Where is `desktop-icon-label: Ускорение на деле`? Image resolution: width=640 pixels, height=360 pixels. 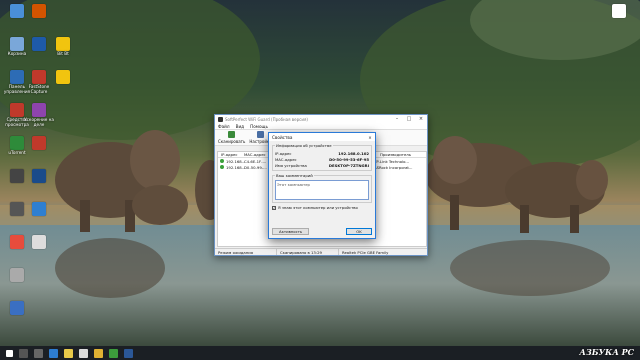 desktop-icon-label: Ускорение на деле is located at coordinates (39, 122).